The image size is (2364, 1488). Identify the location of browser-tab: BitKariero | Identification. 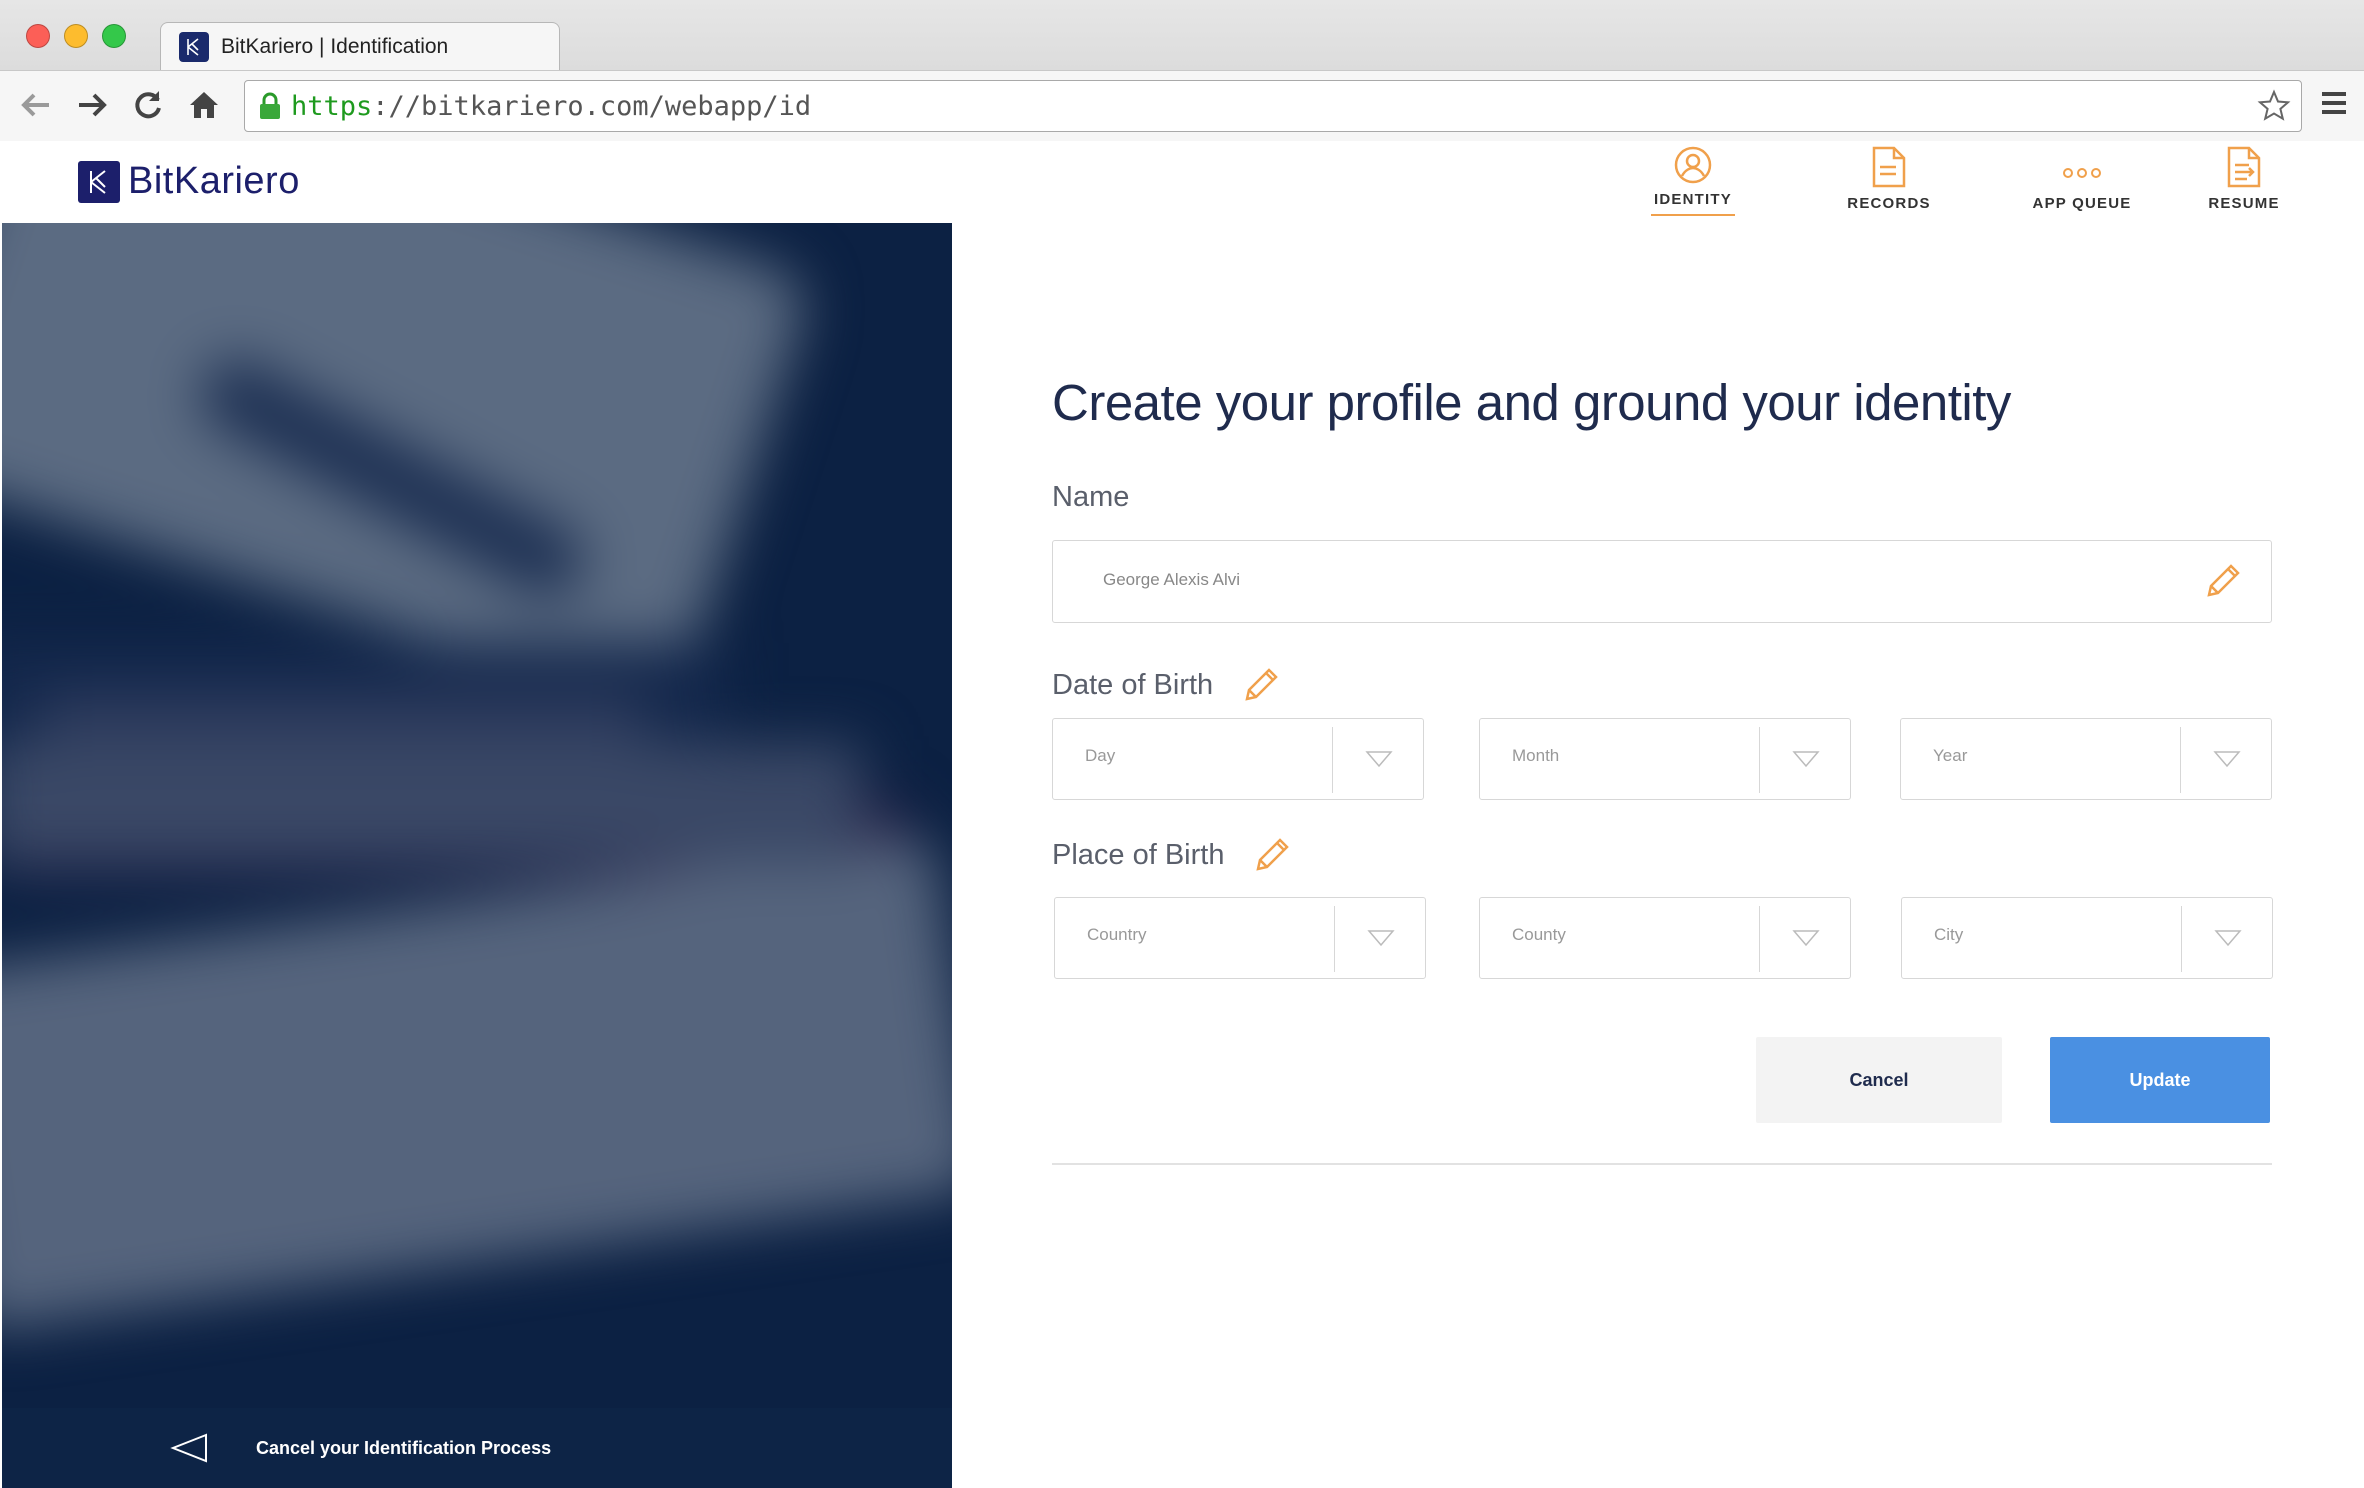
(360, 46).